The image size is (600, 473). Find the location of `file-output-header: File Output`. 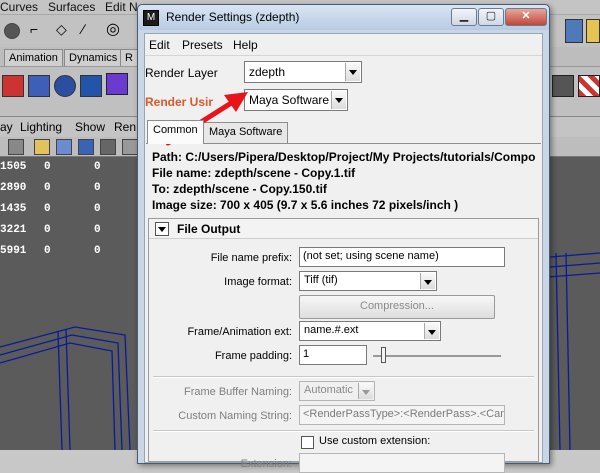

file-output-header: File Output is located at coordinates (343, 229).